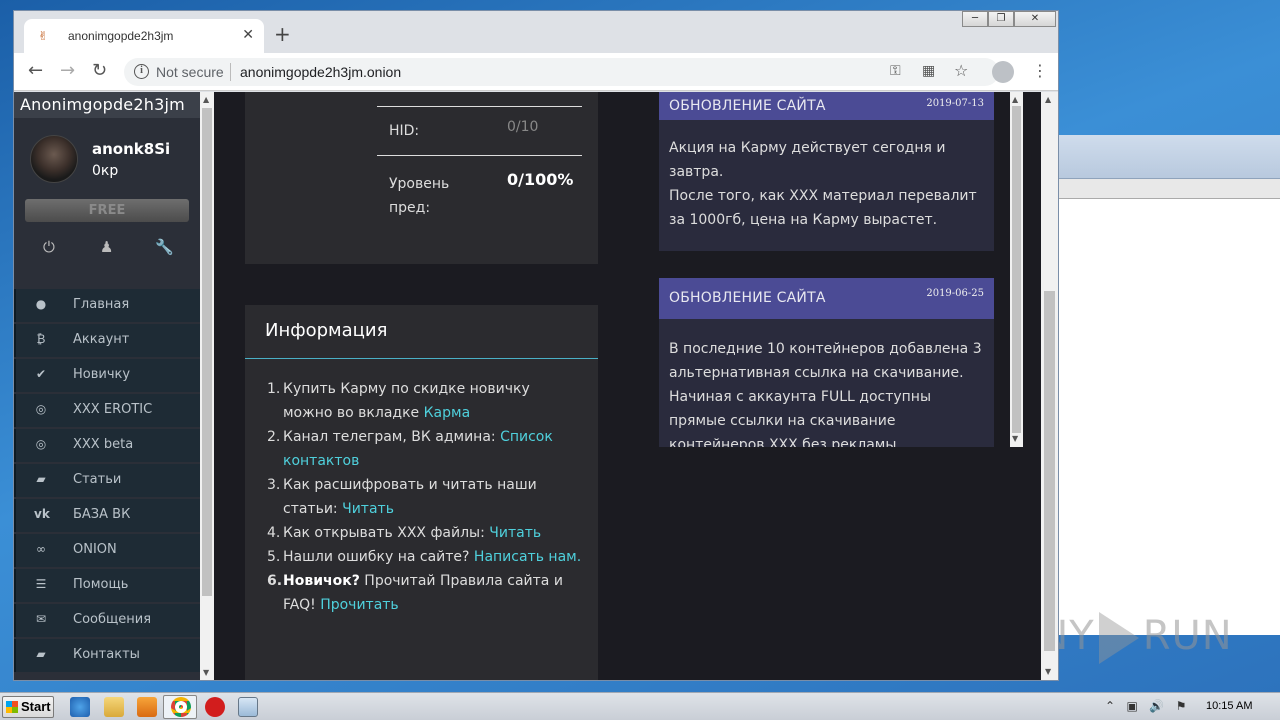 This screenshot has height=720, width=1280. What do you see at coordinates (320, 72) in the screenshot?
I see `url-text: anonimgopde2h3jm.onion` at bounding box center [320, 72].